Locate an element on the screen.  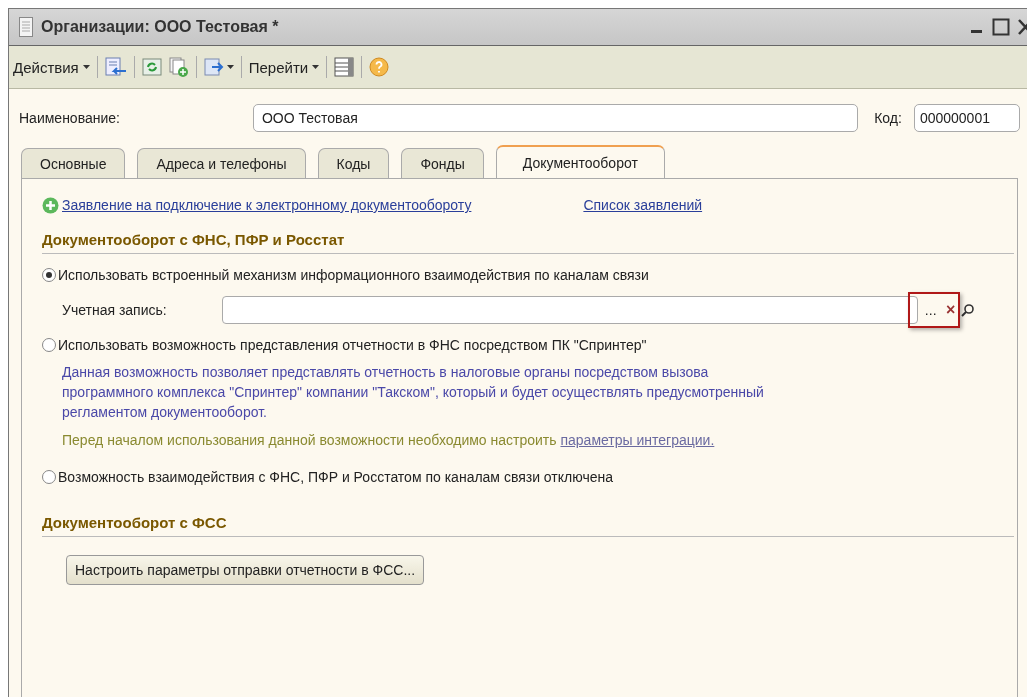
actions-menu: Действия is located at coordinates (51, 67).